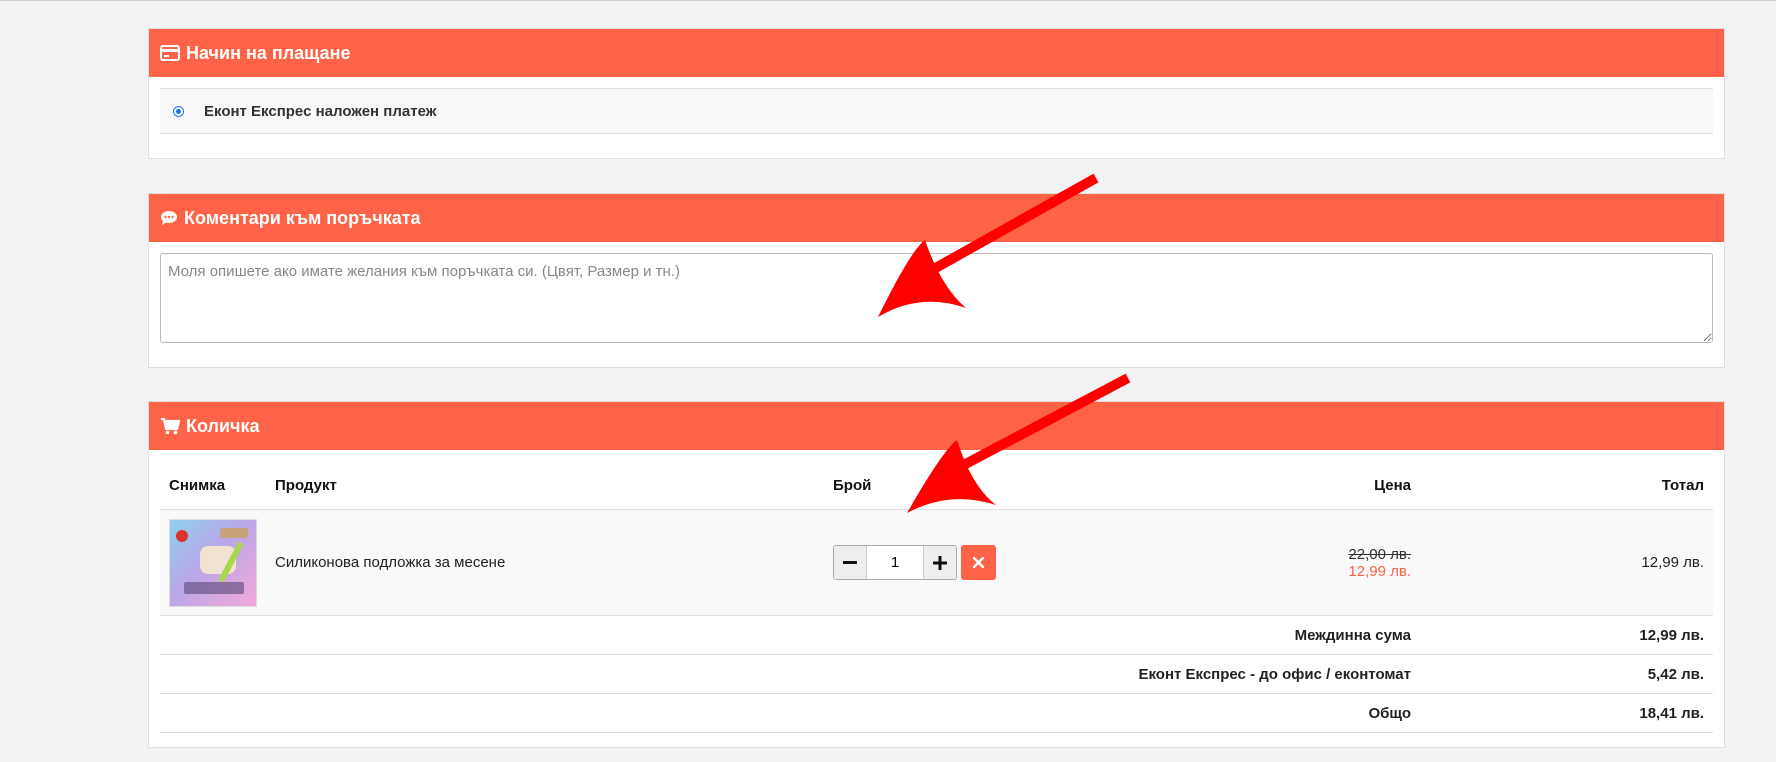 The image size is (1776, 762). I want to click on quantity-stepper, so click(948, 562).